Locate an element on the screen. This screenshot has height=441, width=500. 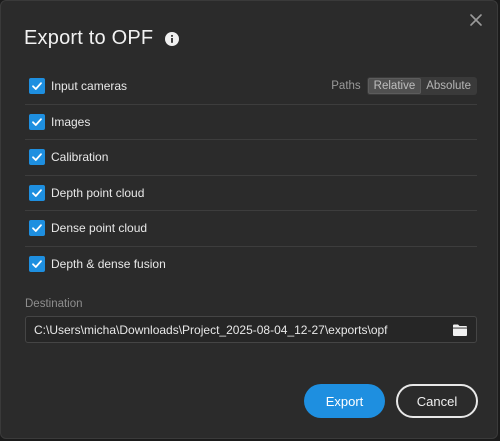
option-label: Images is located at coordinates (71, 121).